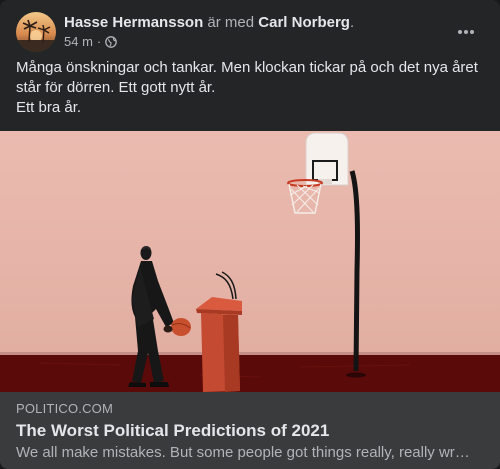  Describe the element at coordinates (49, 107) in the screenshot. I see `post-text-line: Ett bra år.` at that location.